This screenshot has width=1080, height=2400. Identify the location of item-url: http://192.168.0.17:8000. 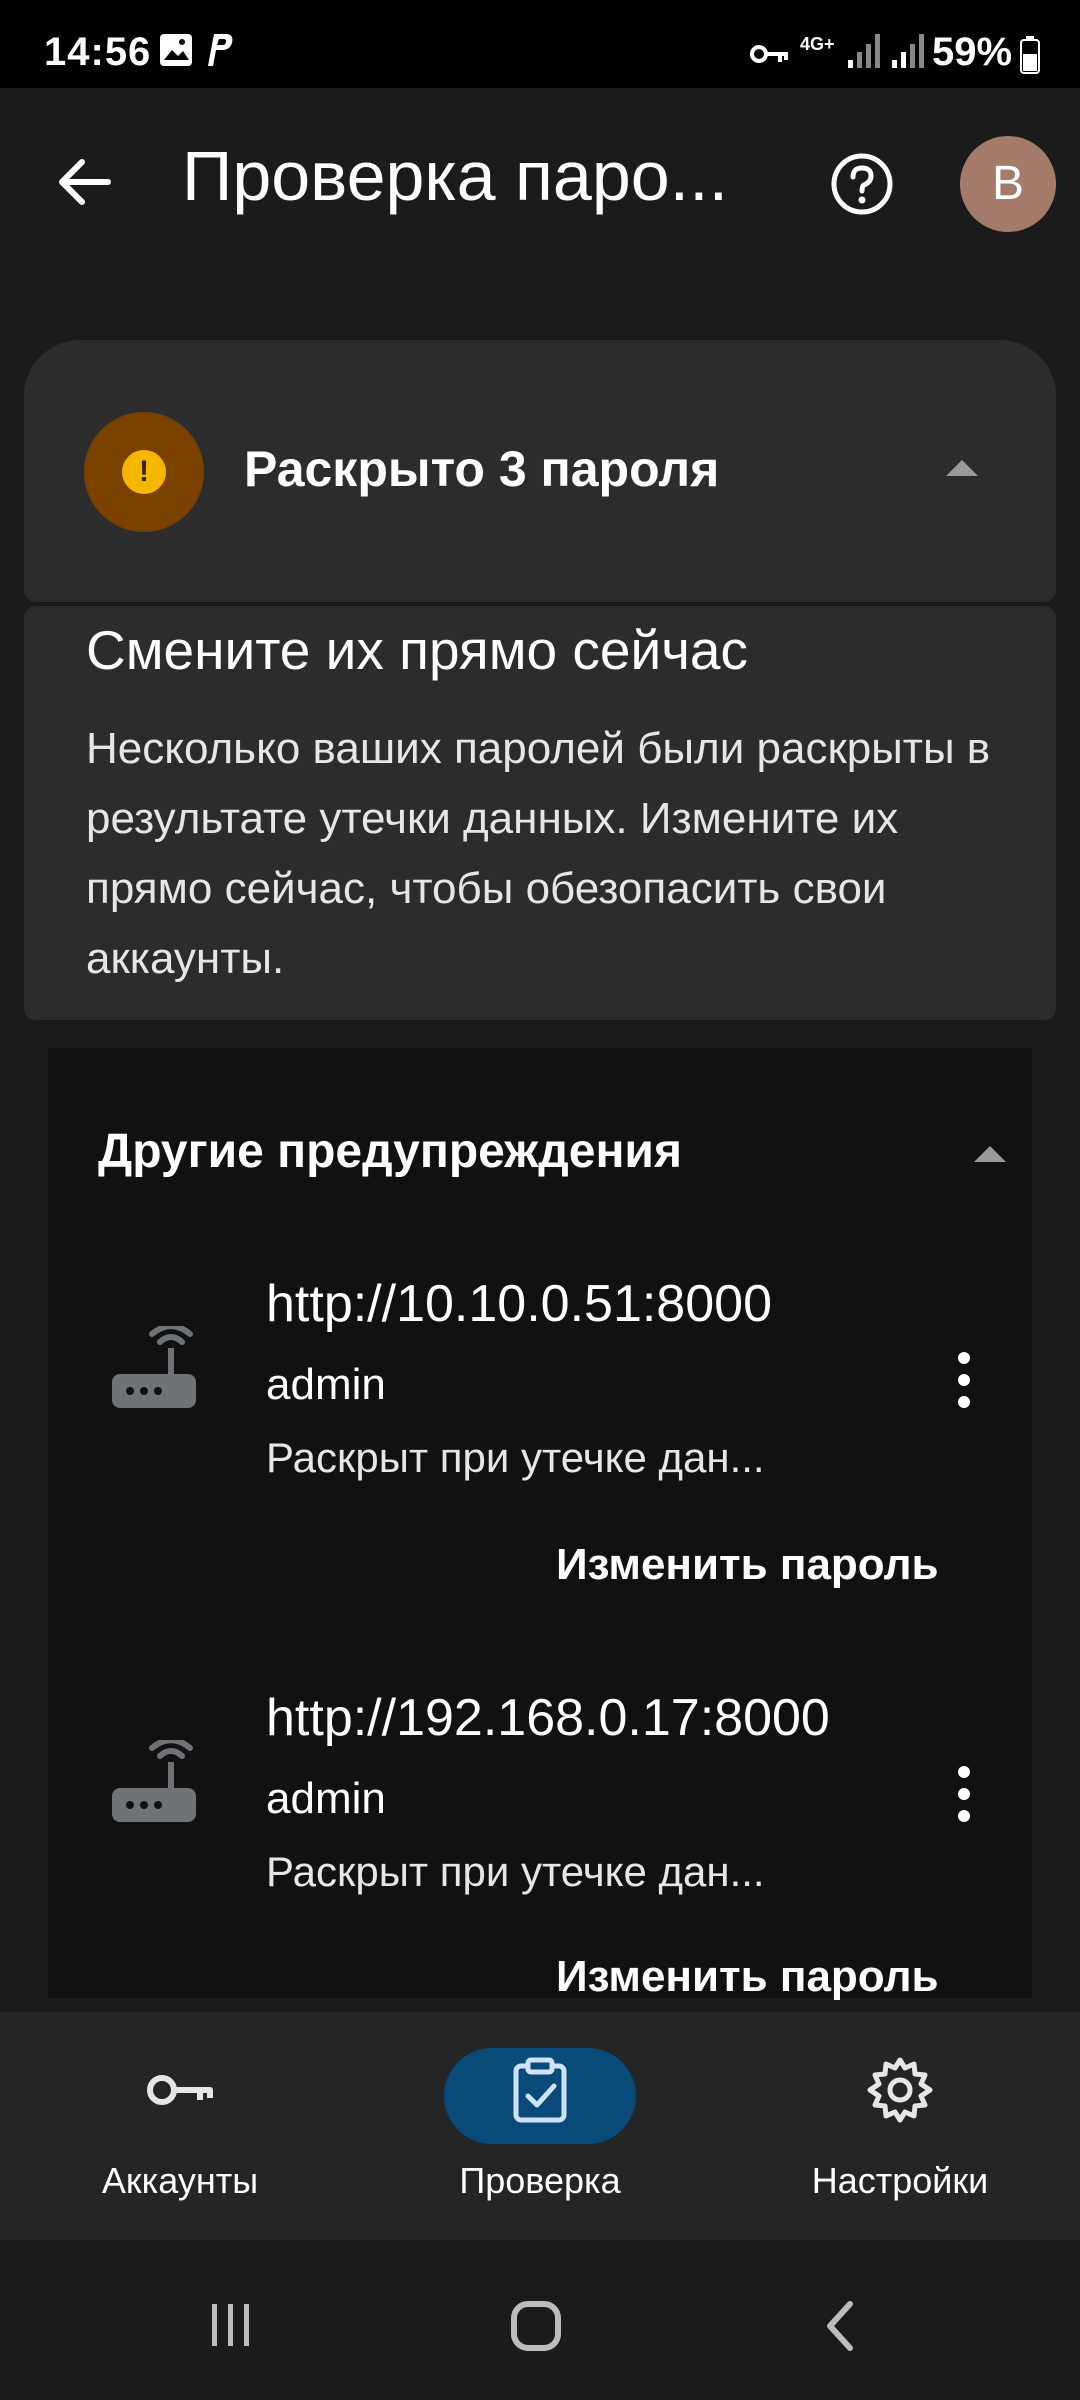
(548, 1718).